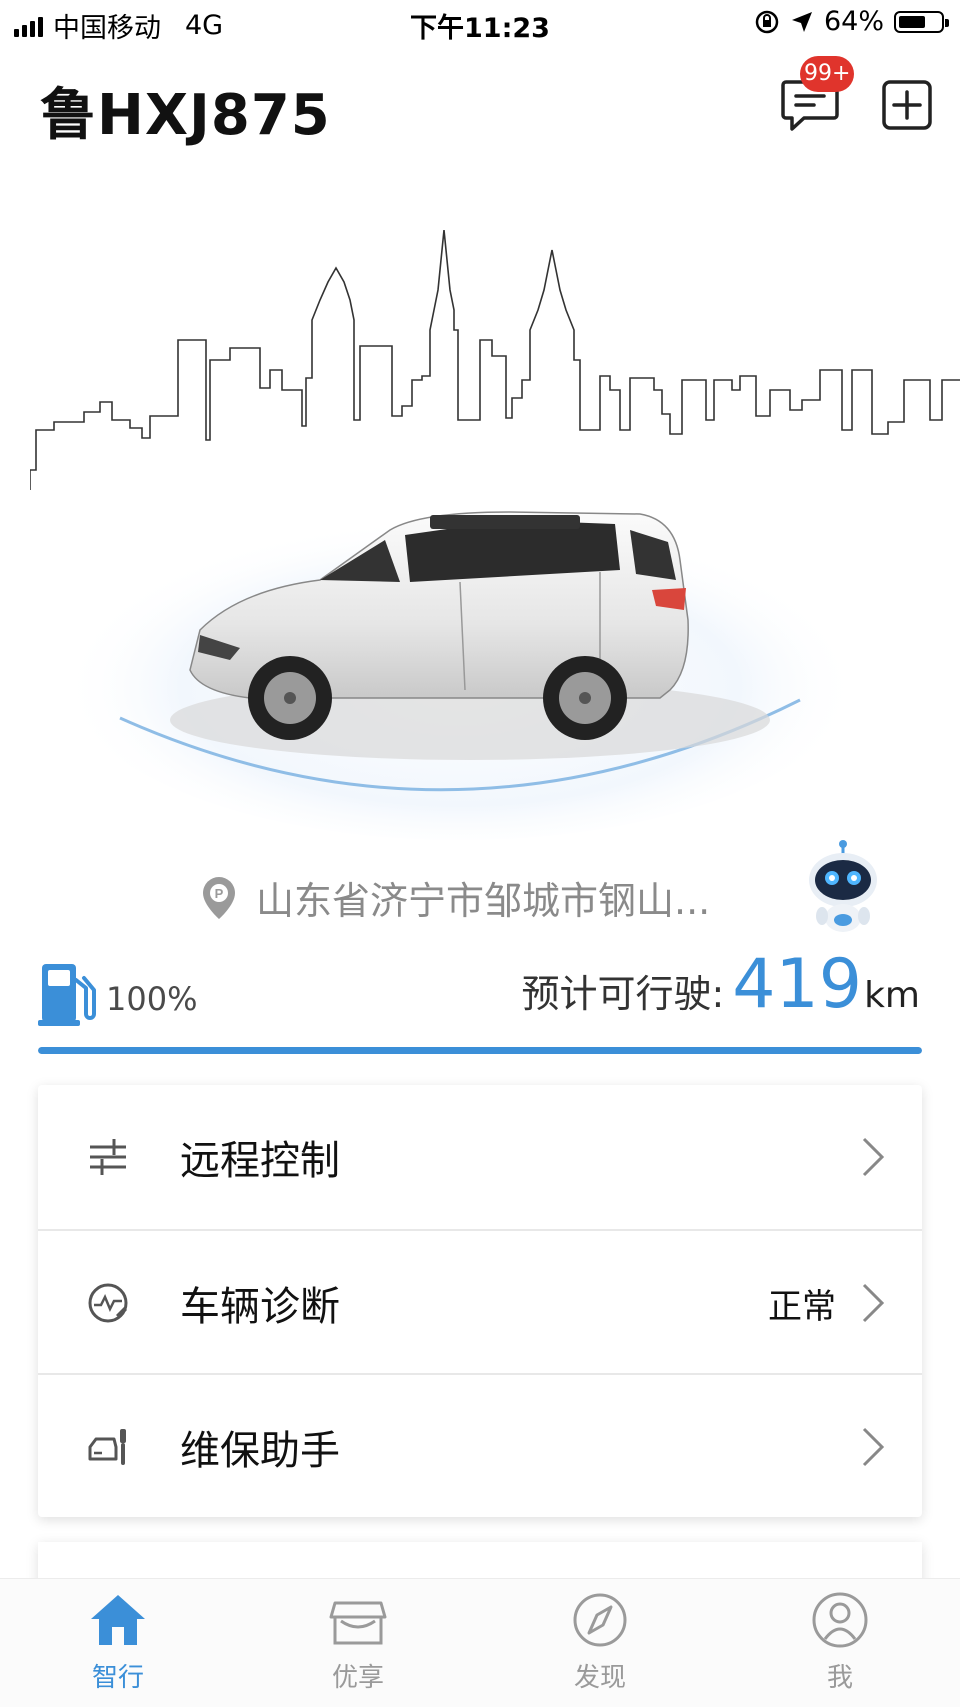  What do you see at coordinates (260, 1307) in the screenshot?
I see `menu-item-label: 车辆诊断` at bounding box center [260, 1307].